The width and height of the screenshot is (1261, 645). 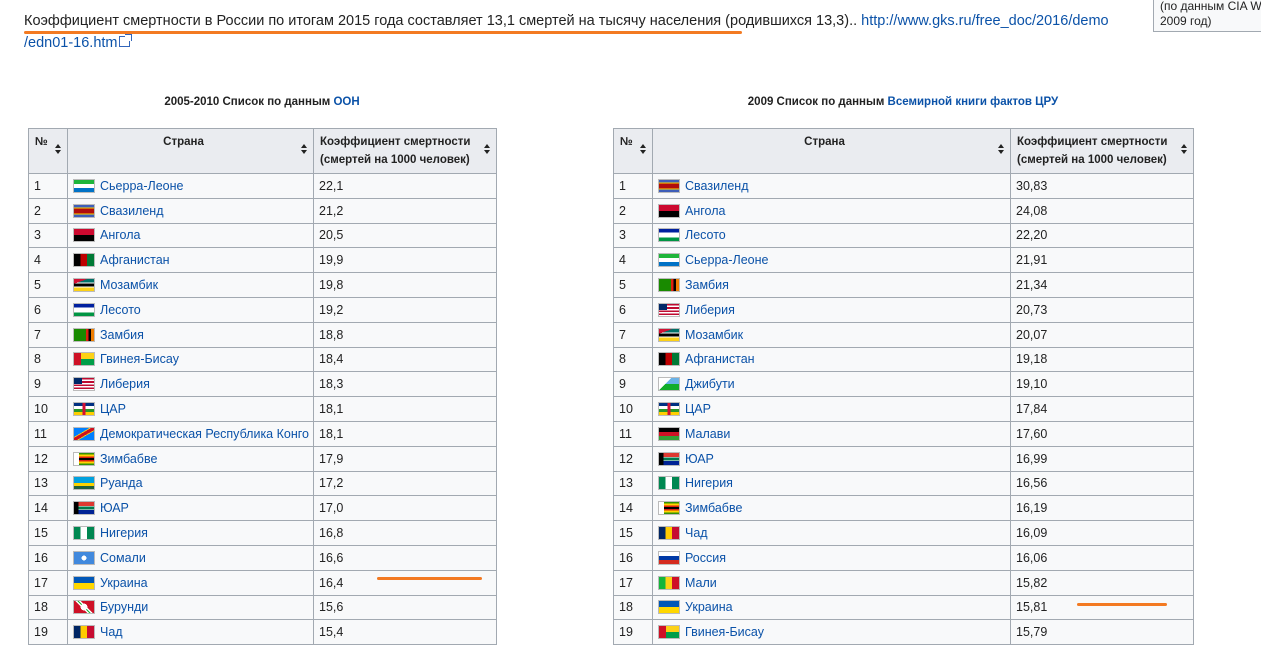 What do you see at coordinates (903, 235) in the screenshot?
I see `table-row: 3 Лесото 22,20` at bounding box center [903, 235].